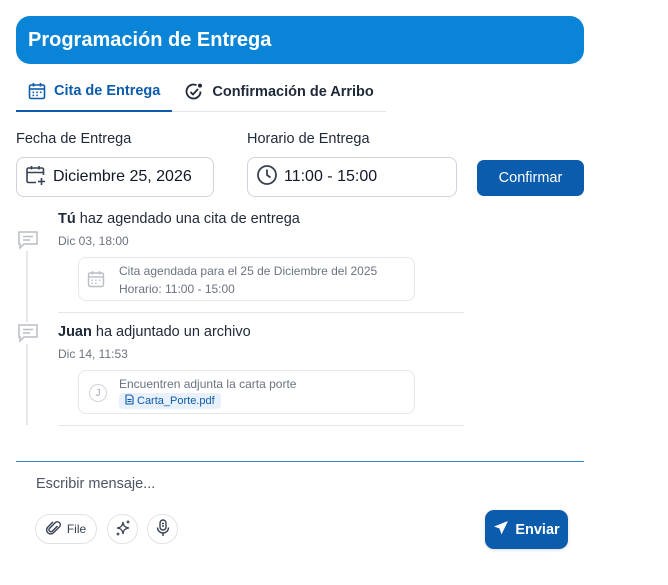  What do you see at coordinates (76, 529) in the screenshot?
I see `file-label: File` at bounding box center [76, 529].